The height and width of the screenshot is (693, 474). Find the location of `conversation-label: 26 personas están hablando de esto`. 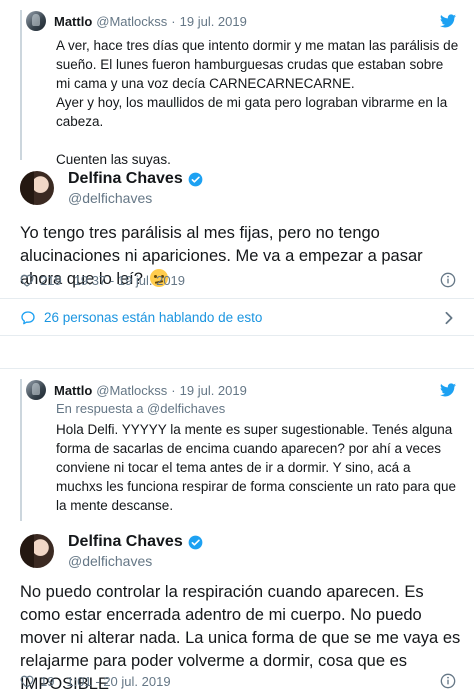

conversation-label: 26 personas están hablando de esto is located at coordinates (153, 317).